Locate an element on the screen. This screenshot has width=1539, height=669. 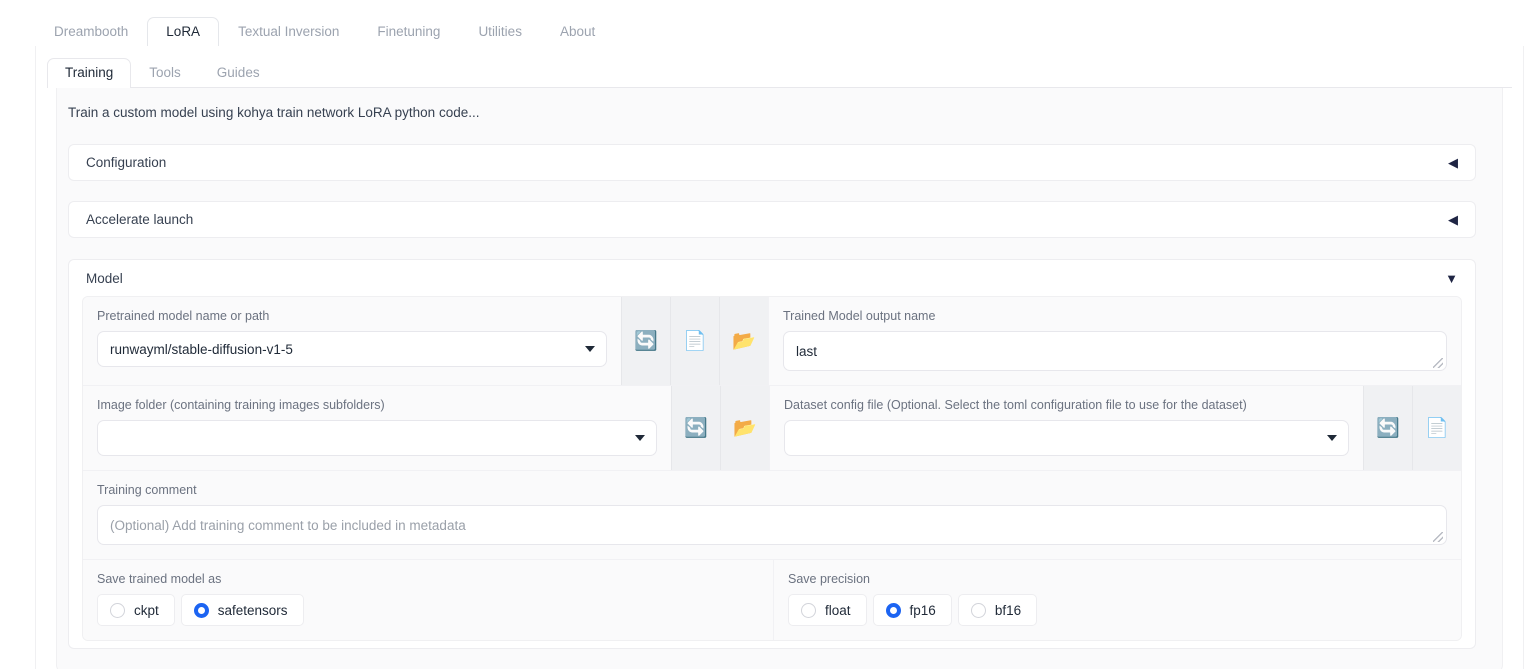
accordion-configuration-label: Configuration is located at coordinates (126, 162).